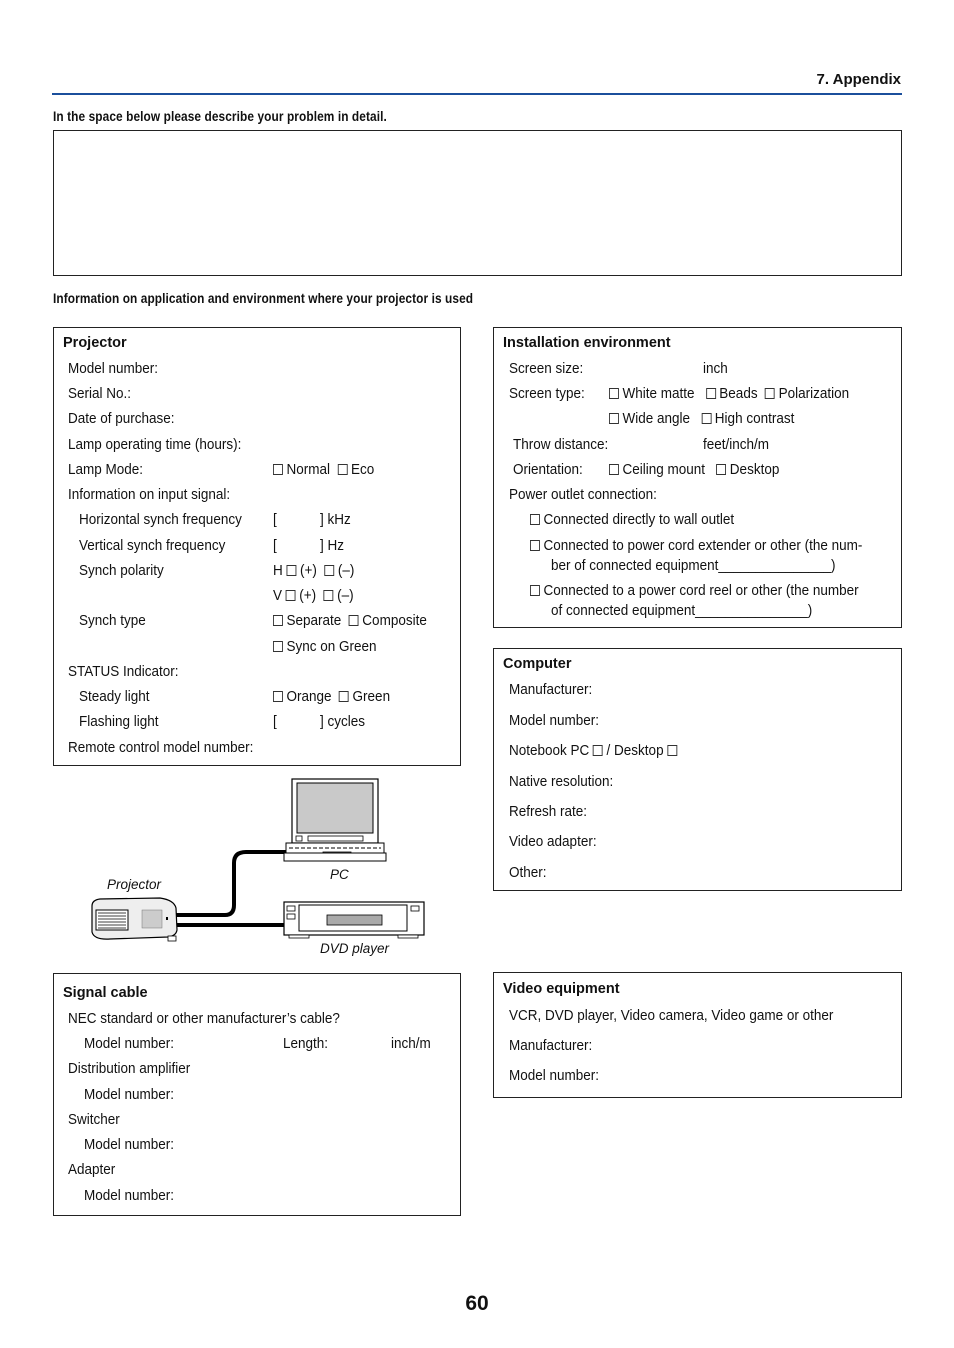 This screenshot has width=954, height=1348. What do you see at coordinates (149, 494) in the screenshot?
I see `input-signal-label: Information on input signal:` at bounding box center [149, 494].